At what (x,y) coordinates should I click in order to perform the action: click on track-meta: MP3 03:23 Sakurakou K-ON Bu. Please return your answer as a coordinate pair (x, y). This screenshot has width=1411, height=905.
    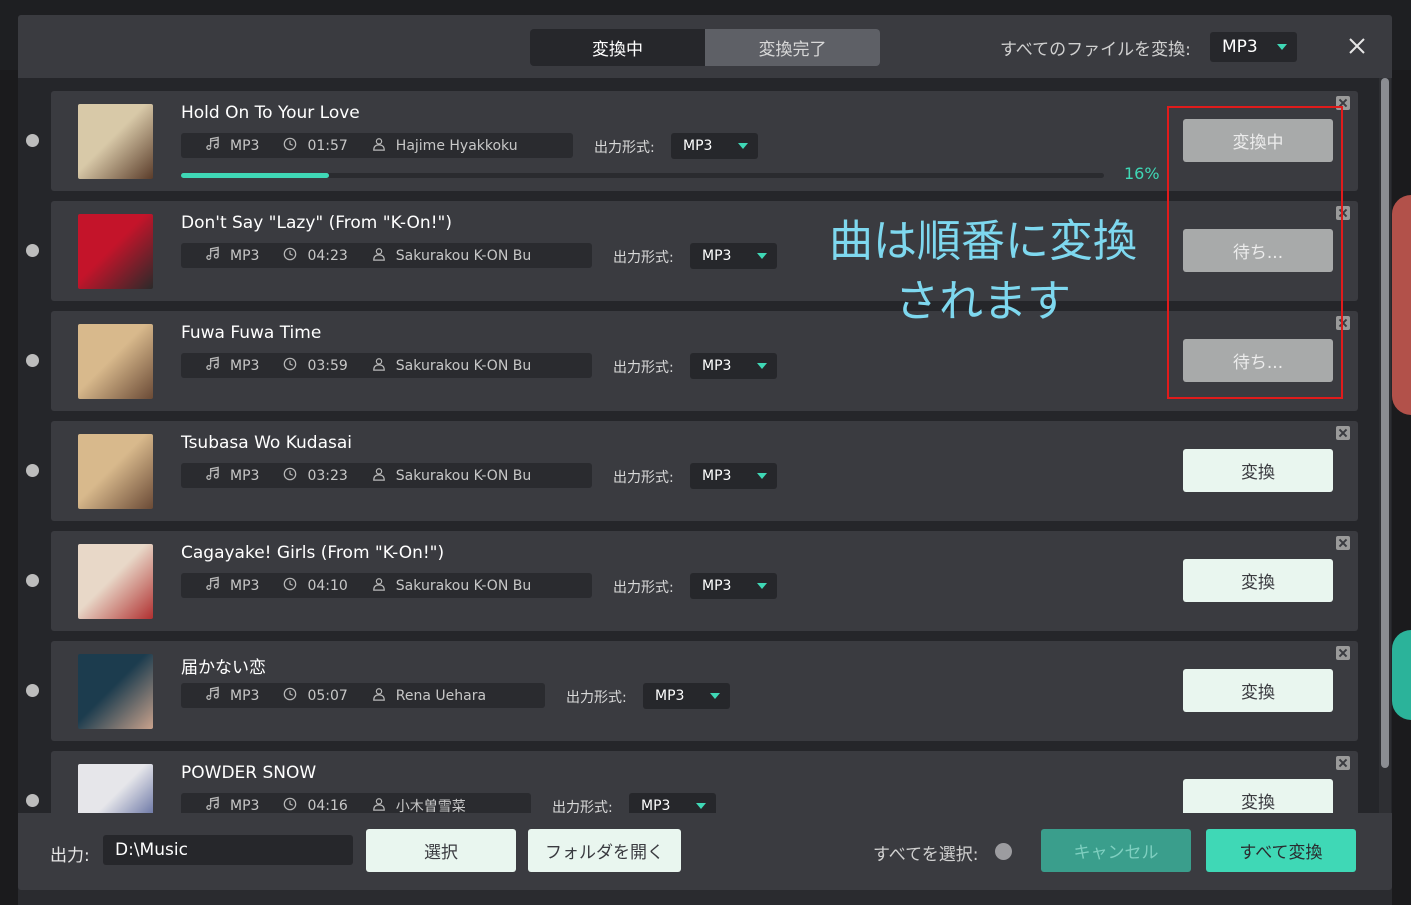
    Looking at the image, I should click on (386, 475).